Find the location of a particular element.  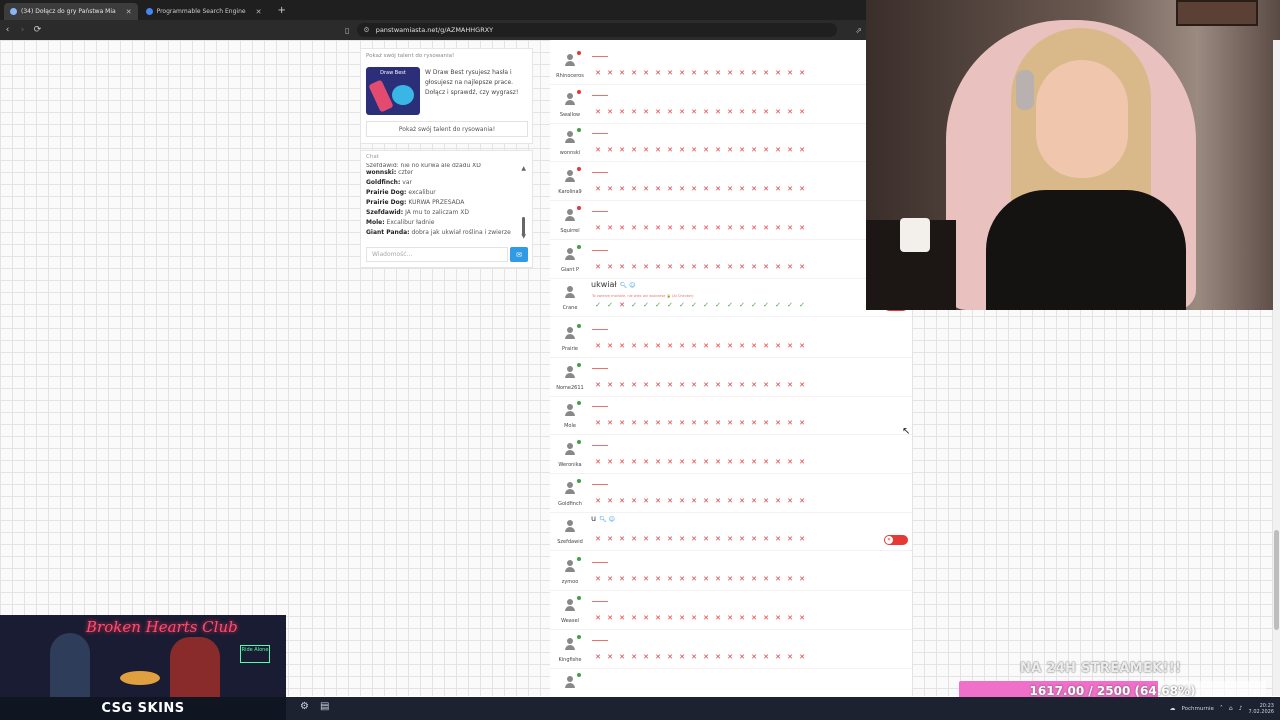

tray-chevron-icon: ˄ is located at coordinates (1221, 708).